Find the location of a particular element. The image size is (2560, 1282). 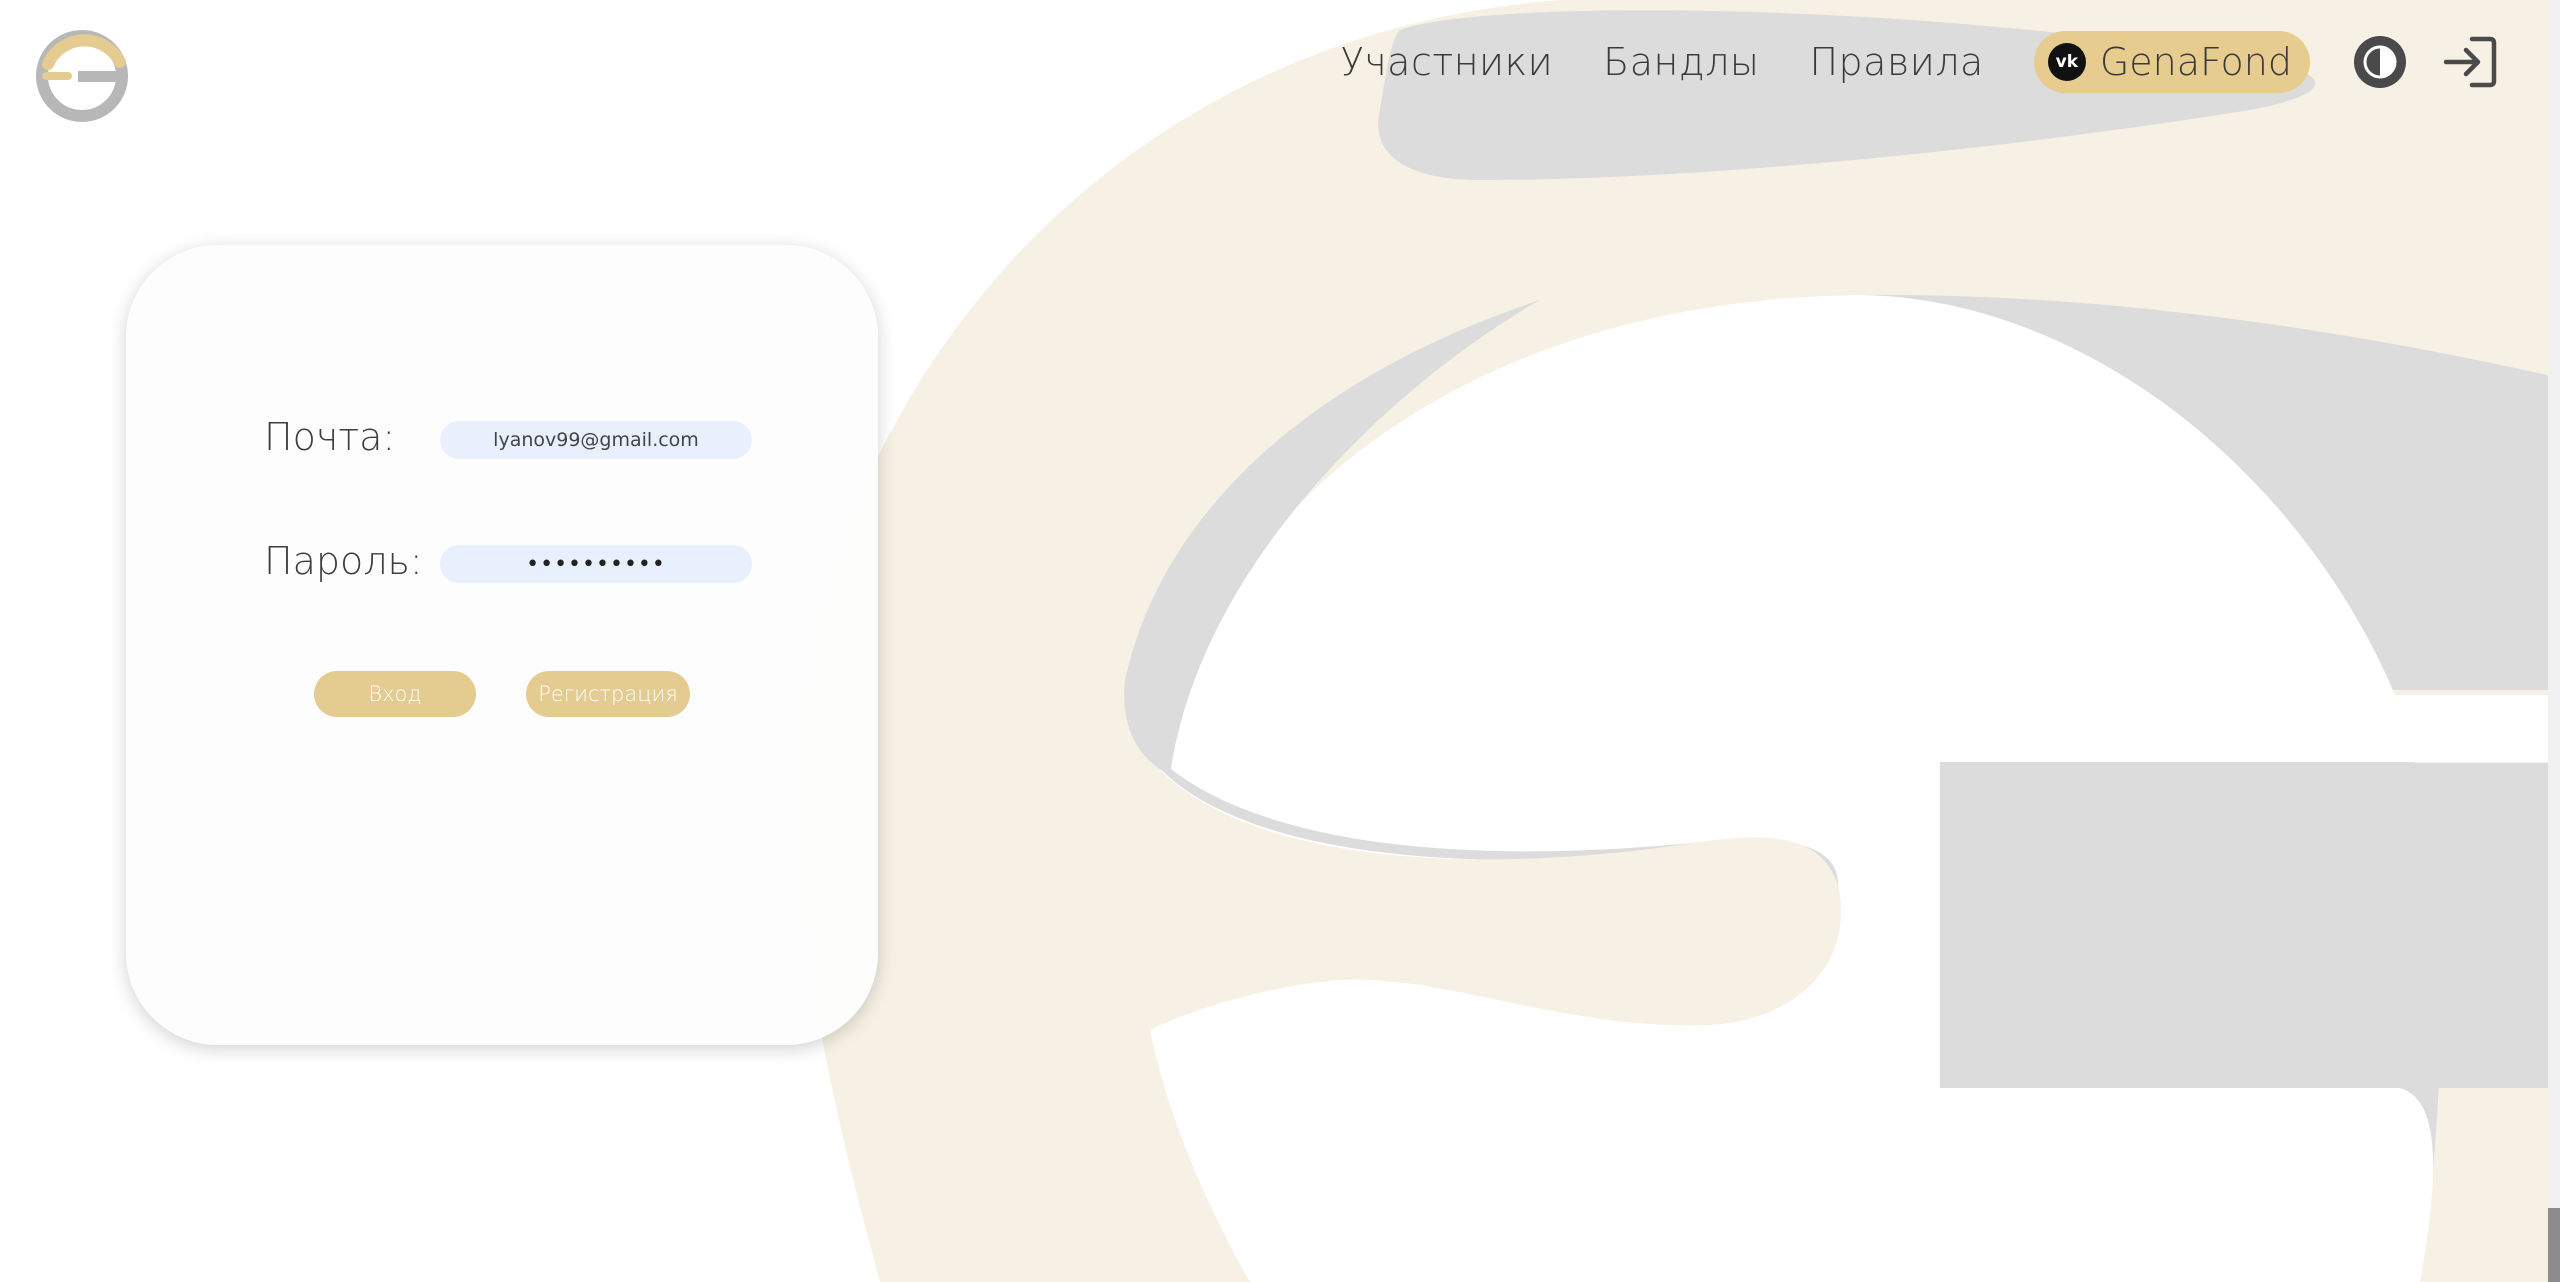

email-field is located at coordinates (596, 440).